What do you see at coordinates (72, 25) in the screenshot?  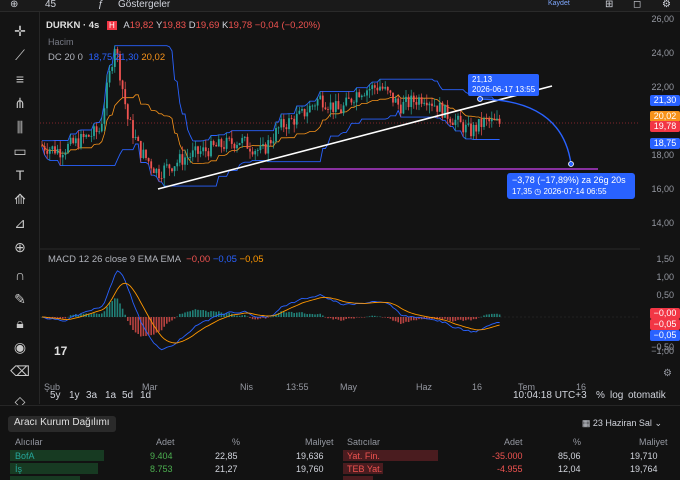 I see `symbol-label: DURKN · 4s` at bounding box center [72, 25].